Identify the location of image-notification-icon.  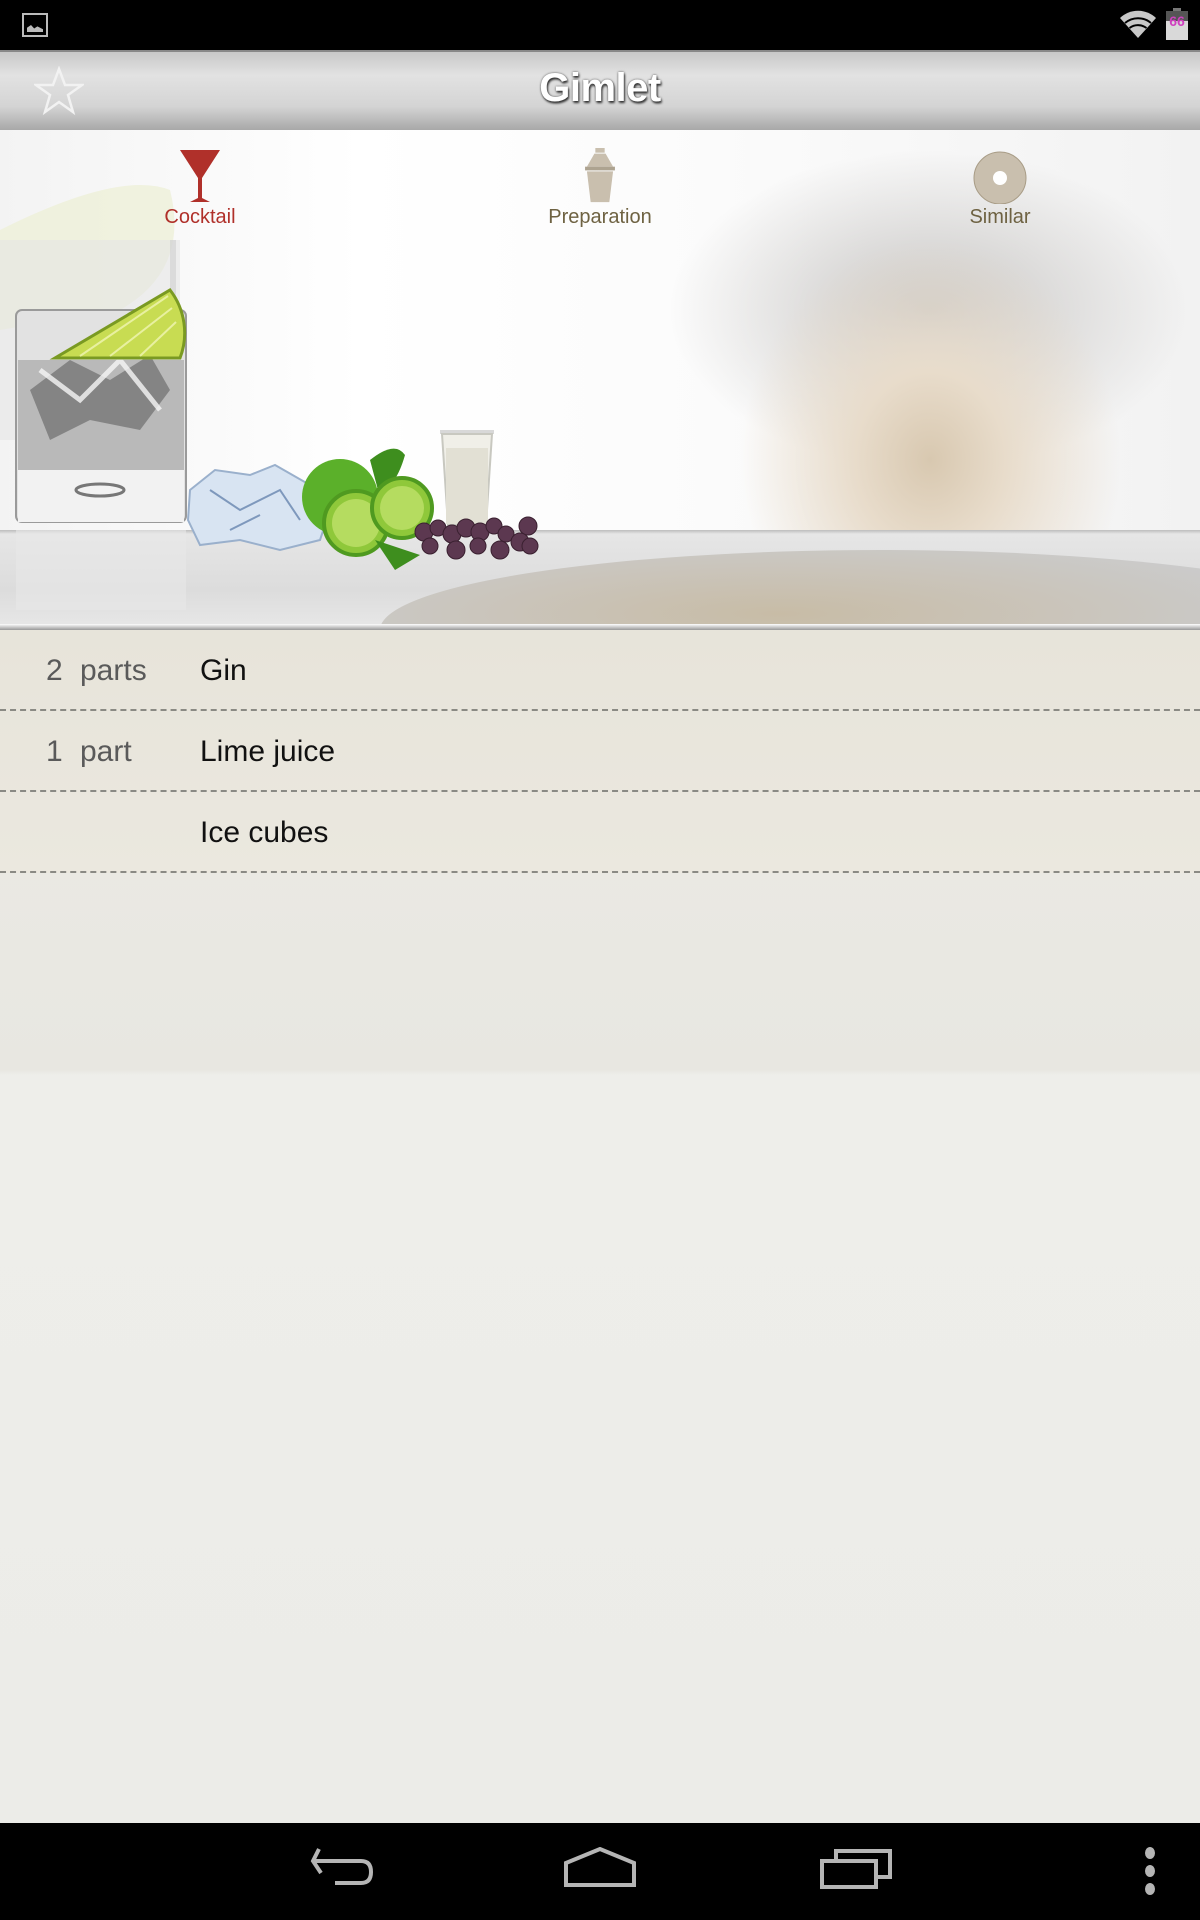
(35, 25).